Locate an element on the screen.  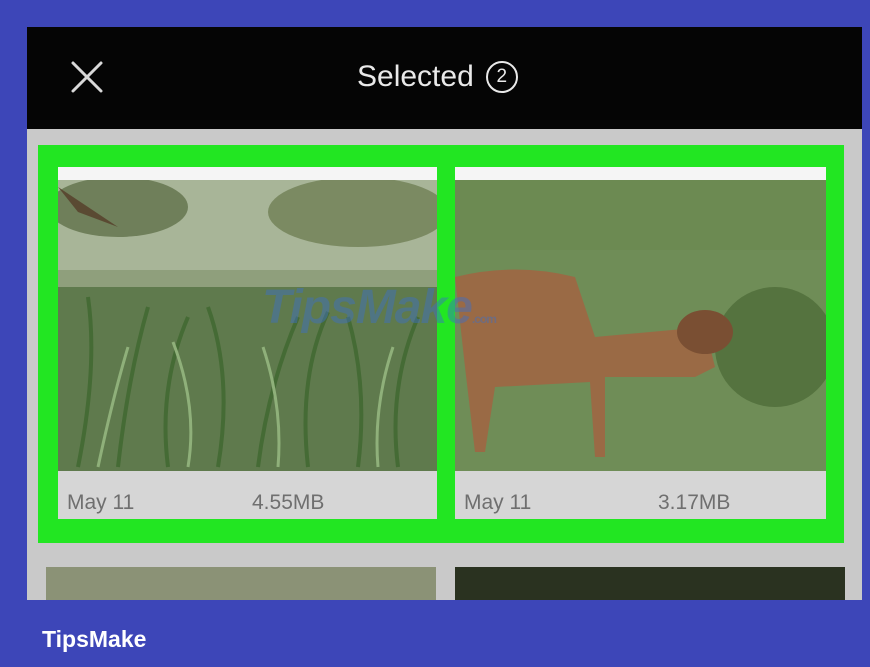
selected-count-badge: 2 is located at coordinates (501, 77).